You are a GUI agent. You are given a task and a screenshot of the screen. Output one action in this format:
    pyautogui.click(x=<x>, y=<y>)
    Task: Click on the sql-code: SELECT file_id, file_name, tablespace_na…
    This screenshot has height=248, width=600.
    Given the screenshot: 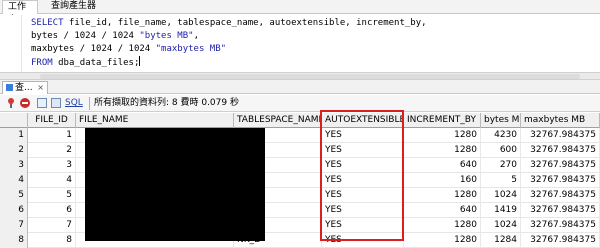 What is the action you would take?
    pyautogui.click(x=229, y=43)
    